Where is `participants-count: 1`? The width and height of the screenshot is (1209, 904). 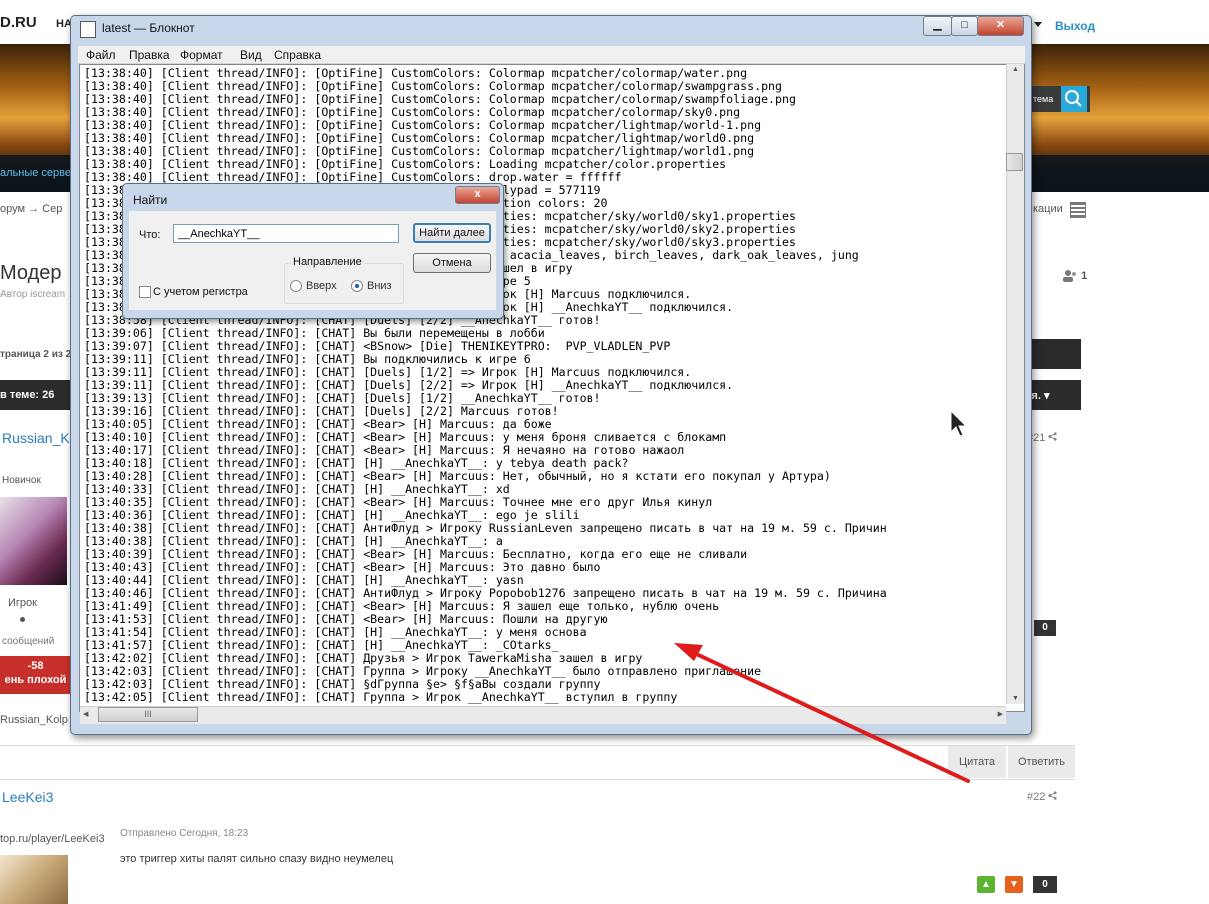
participants-count: 1 is located at coordinates (1075, 276).